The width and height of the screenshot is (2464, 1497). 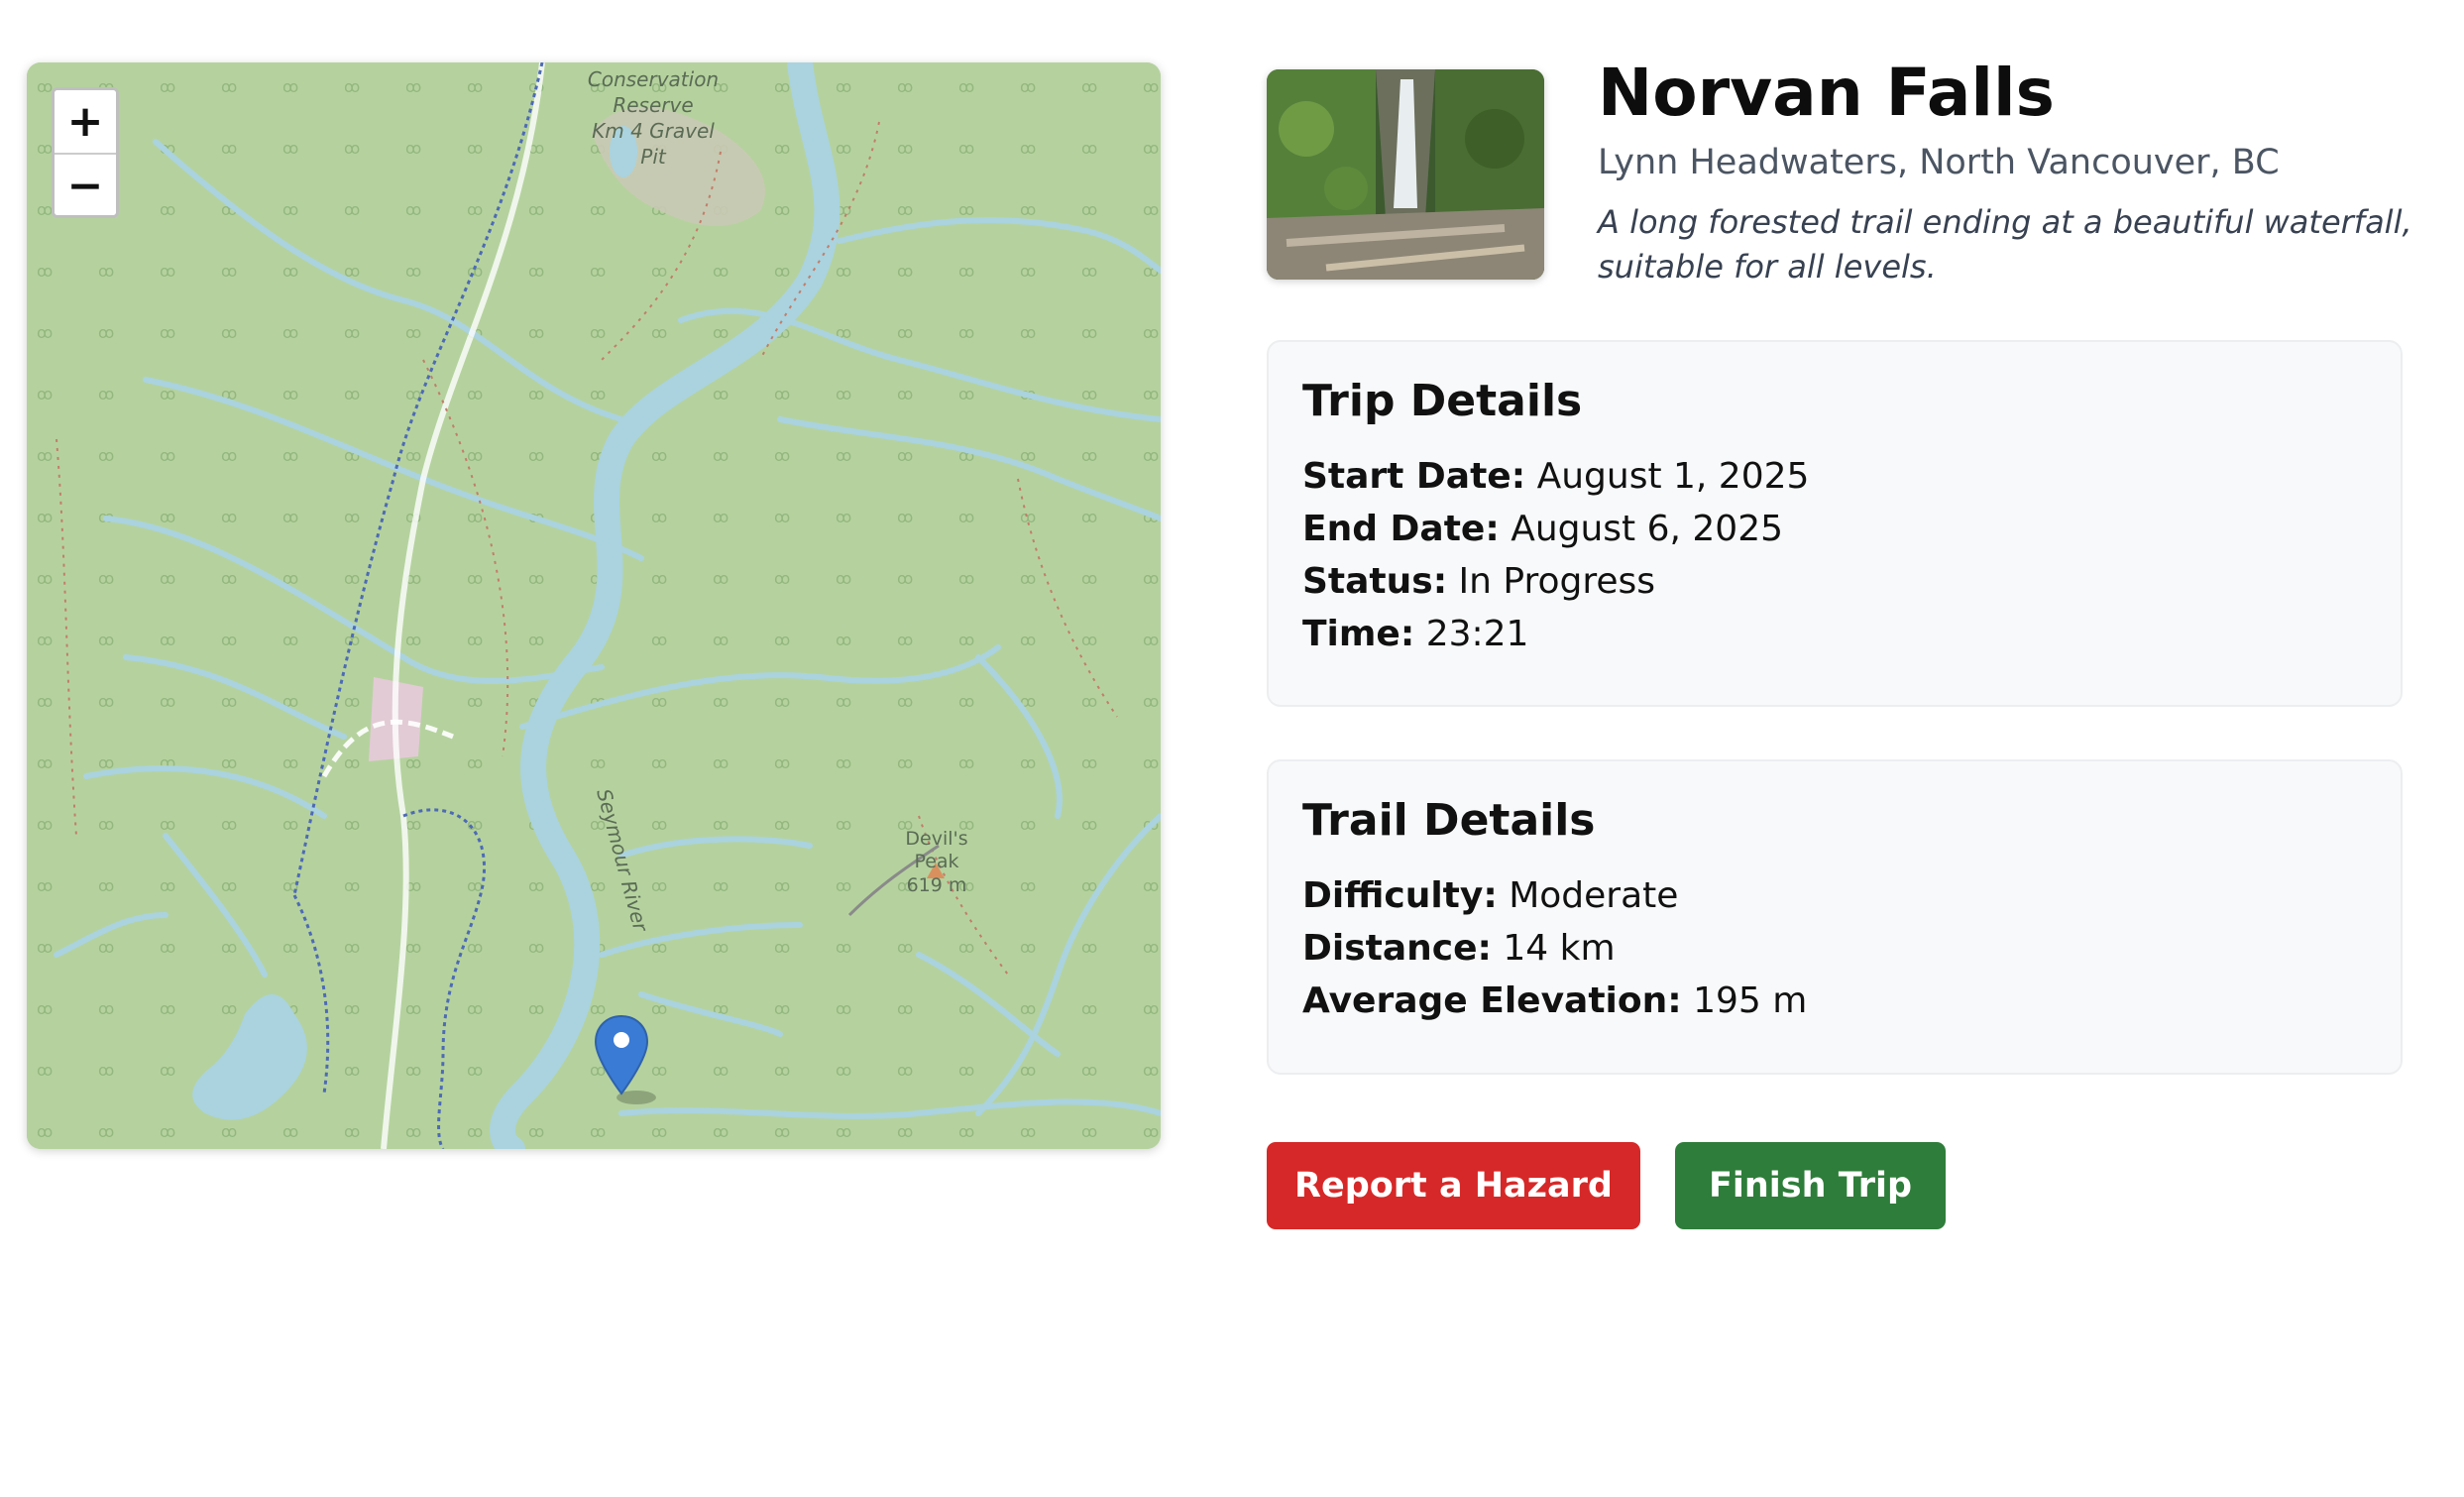 What do you see at coordinates (1401, 528) in the screenshot?
I see `end-date-label: End Date:` at bounding box center [1401, 528].